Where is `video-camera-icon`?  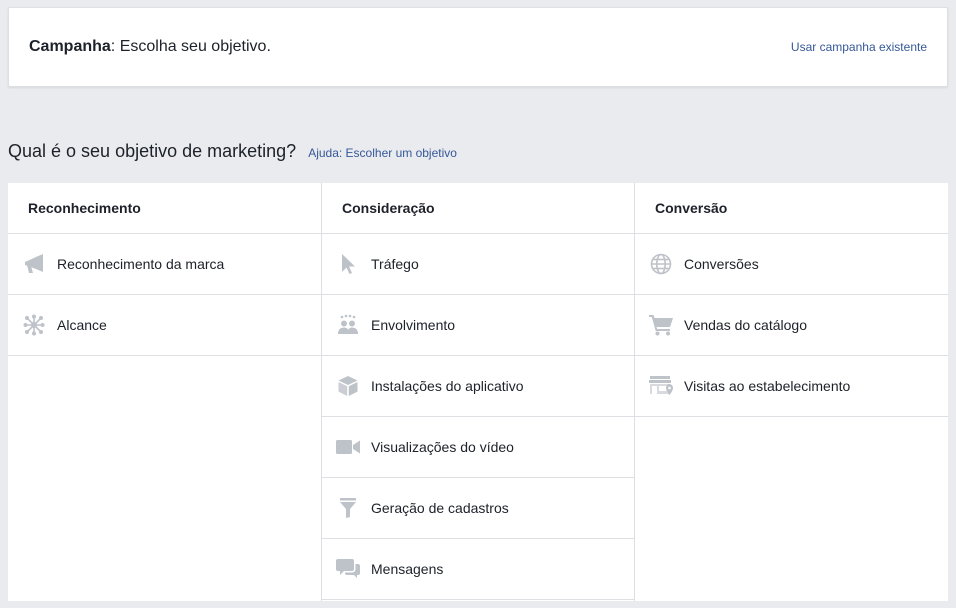
video-camera-icon is located at coordinates (348, 447).